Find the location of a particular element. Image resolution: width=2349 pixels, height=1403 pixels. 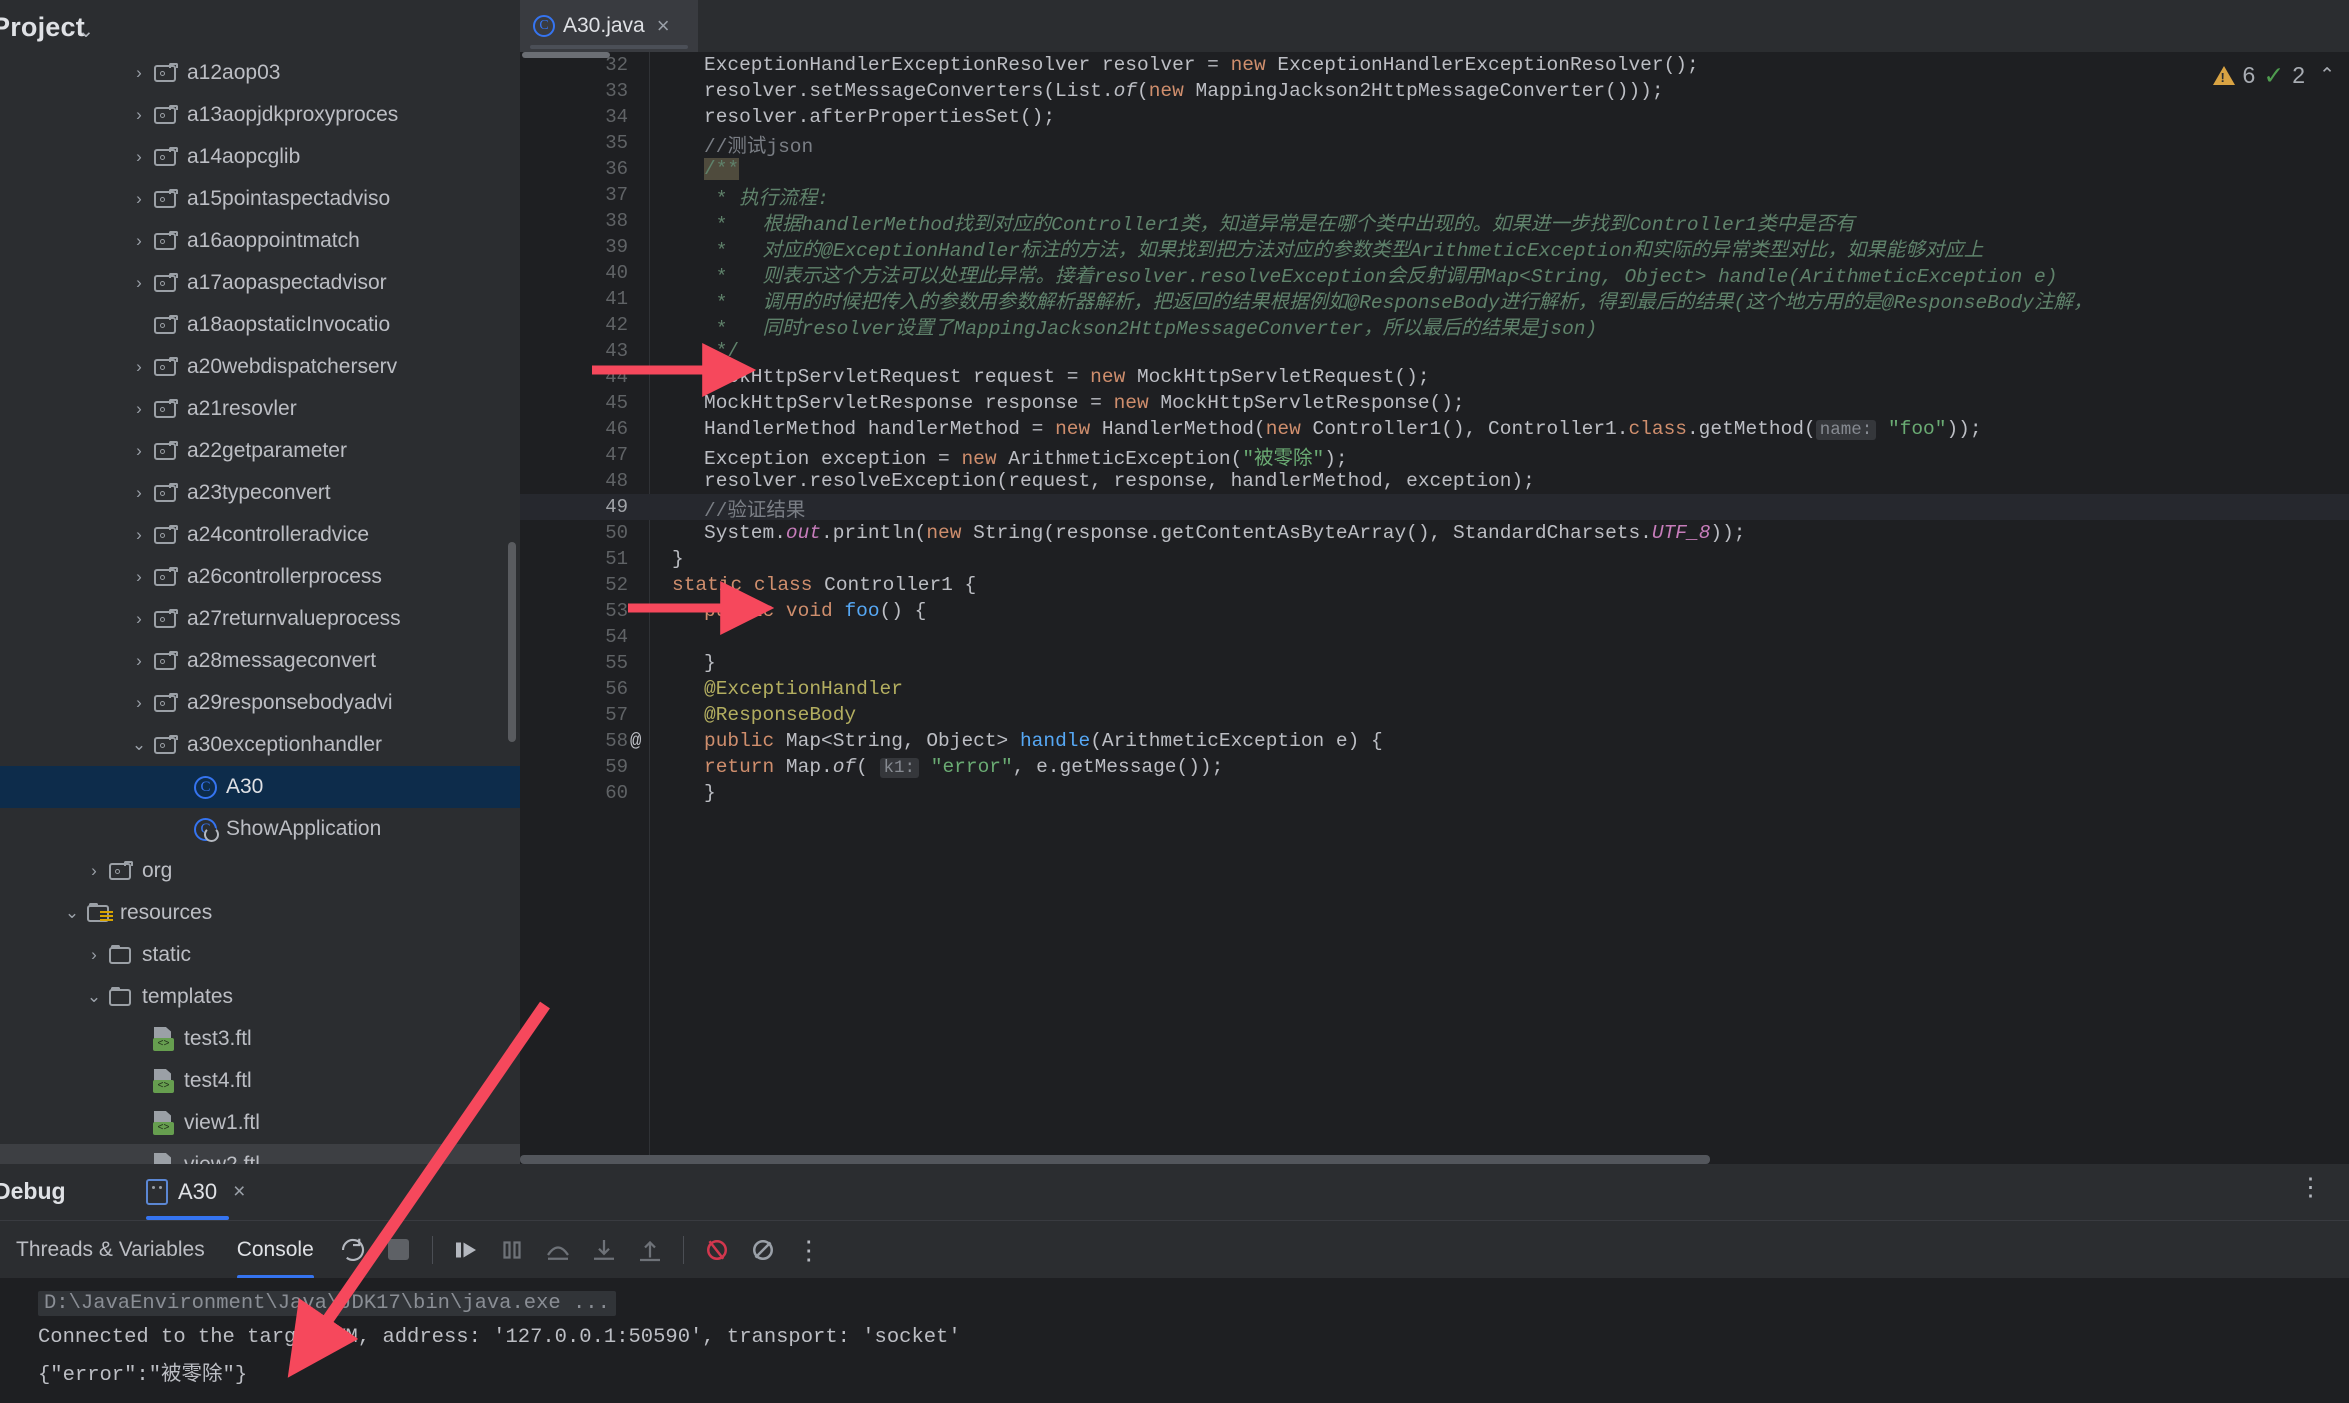

debug-session-tab-a30: A30 × is located at coordinates (195, 1192).